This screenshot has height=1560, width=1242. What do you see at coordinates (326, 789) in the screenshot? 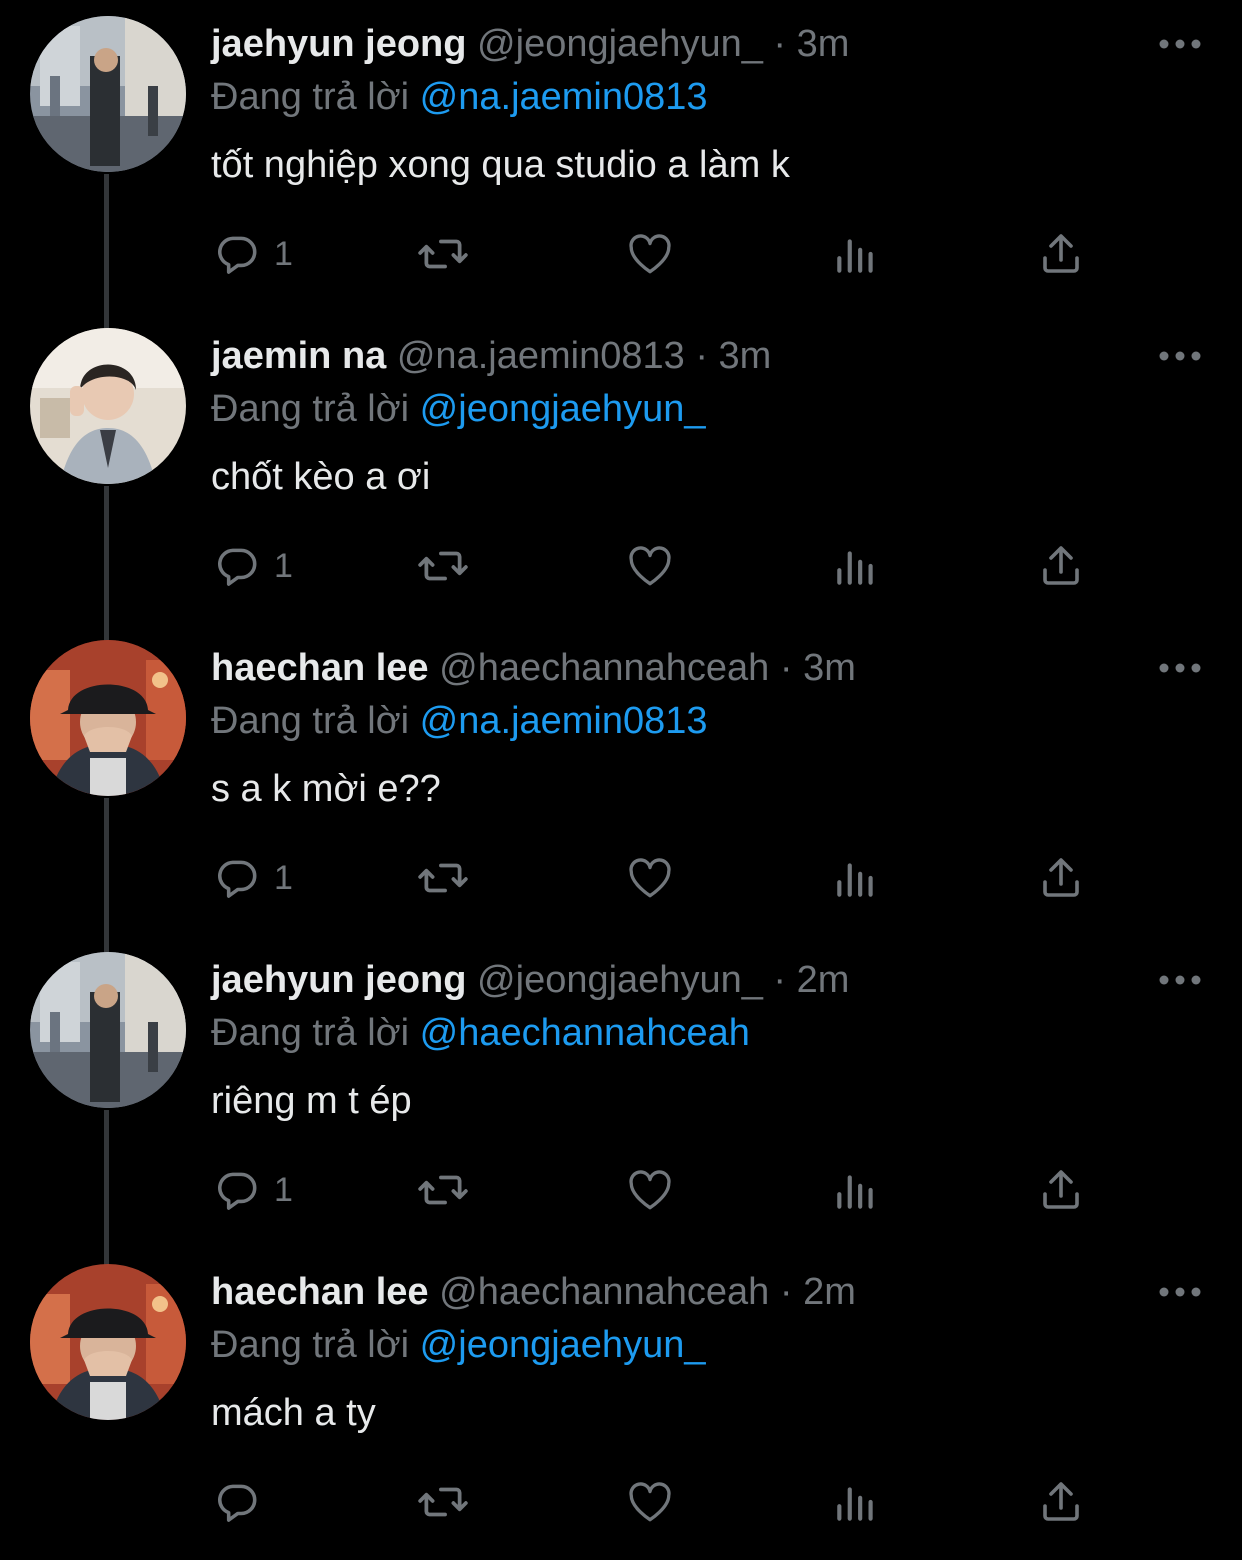
I see `tweet-text: s a k mời e??` at bounding box center [326, 789].